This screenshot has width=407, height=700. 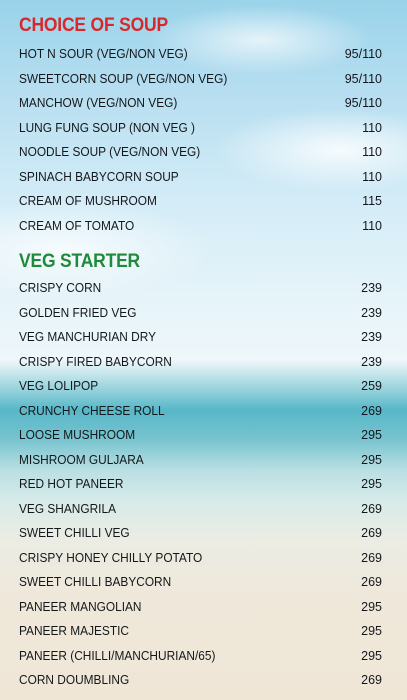 I want to click on menu-item: SWEETCORN SOUP (VEG/NON VEG) 95/110, so click(x=200, y=79).